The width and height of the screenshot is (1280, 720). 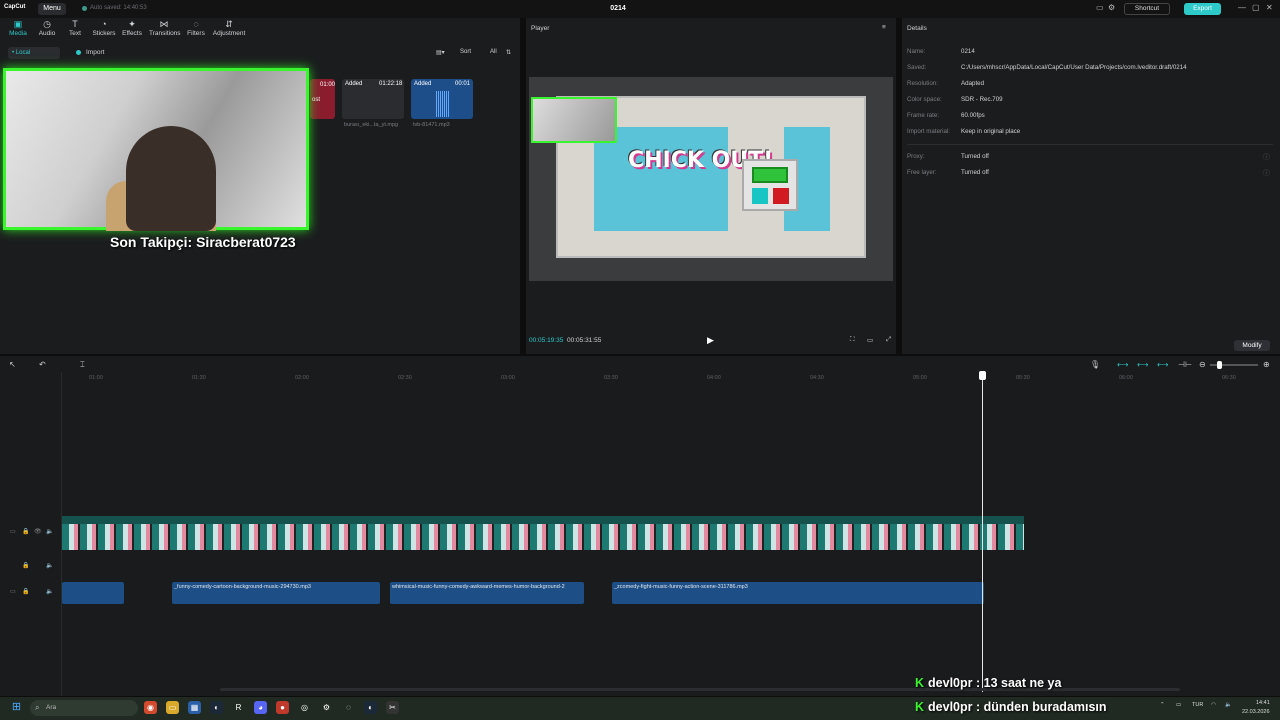 What do you see at coordinates (1228, 705) in the screenshot?
I see `volume-icon: 🔈` at bounding box center [1228, 705].